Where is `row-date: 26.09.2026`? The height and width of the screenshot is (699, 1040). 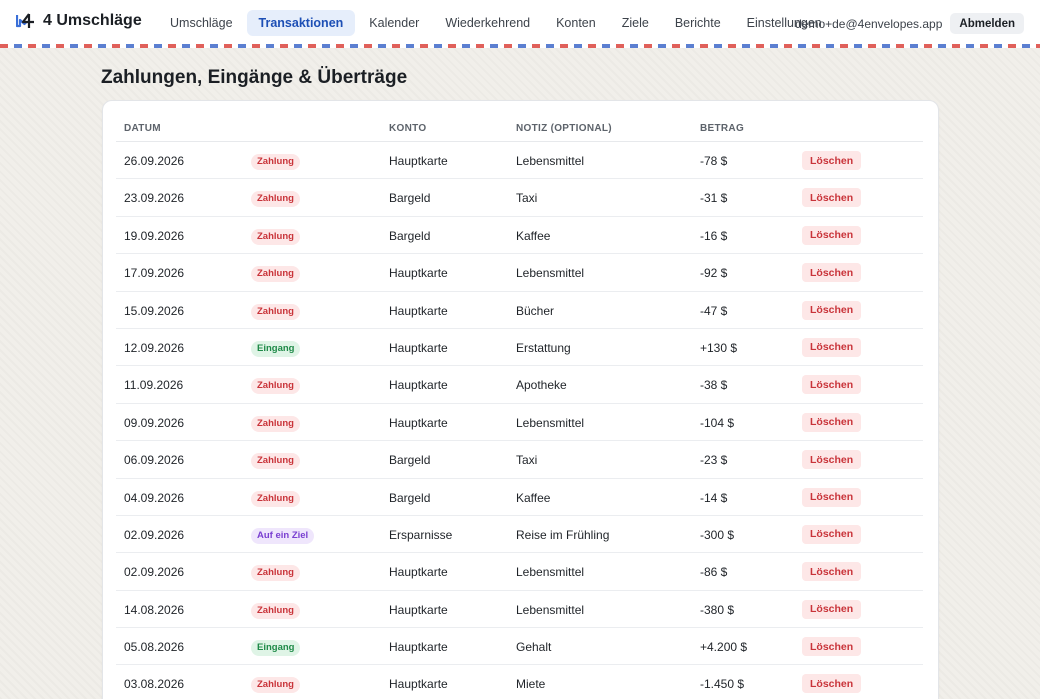 row-date: 26.09.2026 is located at coordinates (154, 161).